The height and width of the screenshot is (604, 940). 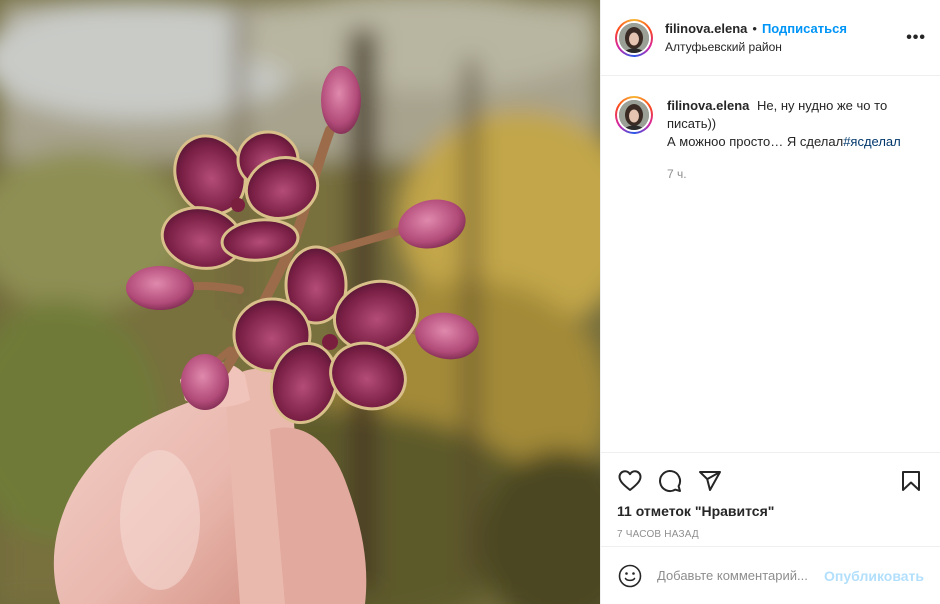 I want to click on share-button, so click(x=710, y=481).